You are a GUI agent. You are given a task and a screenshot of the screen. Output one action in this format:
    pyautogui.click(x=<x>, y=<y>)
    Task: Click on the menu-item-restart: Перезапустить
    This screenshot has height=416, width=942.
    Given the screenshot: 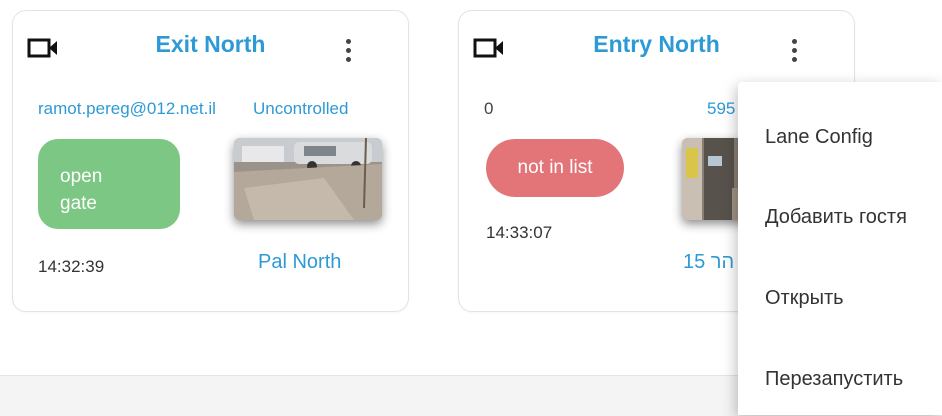 What is the action you would take?
    pyautogui.click(x=834, y=379)
    